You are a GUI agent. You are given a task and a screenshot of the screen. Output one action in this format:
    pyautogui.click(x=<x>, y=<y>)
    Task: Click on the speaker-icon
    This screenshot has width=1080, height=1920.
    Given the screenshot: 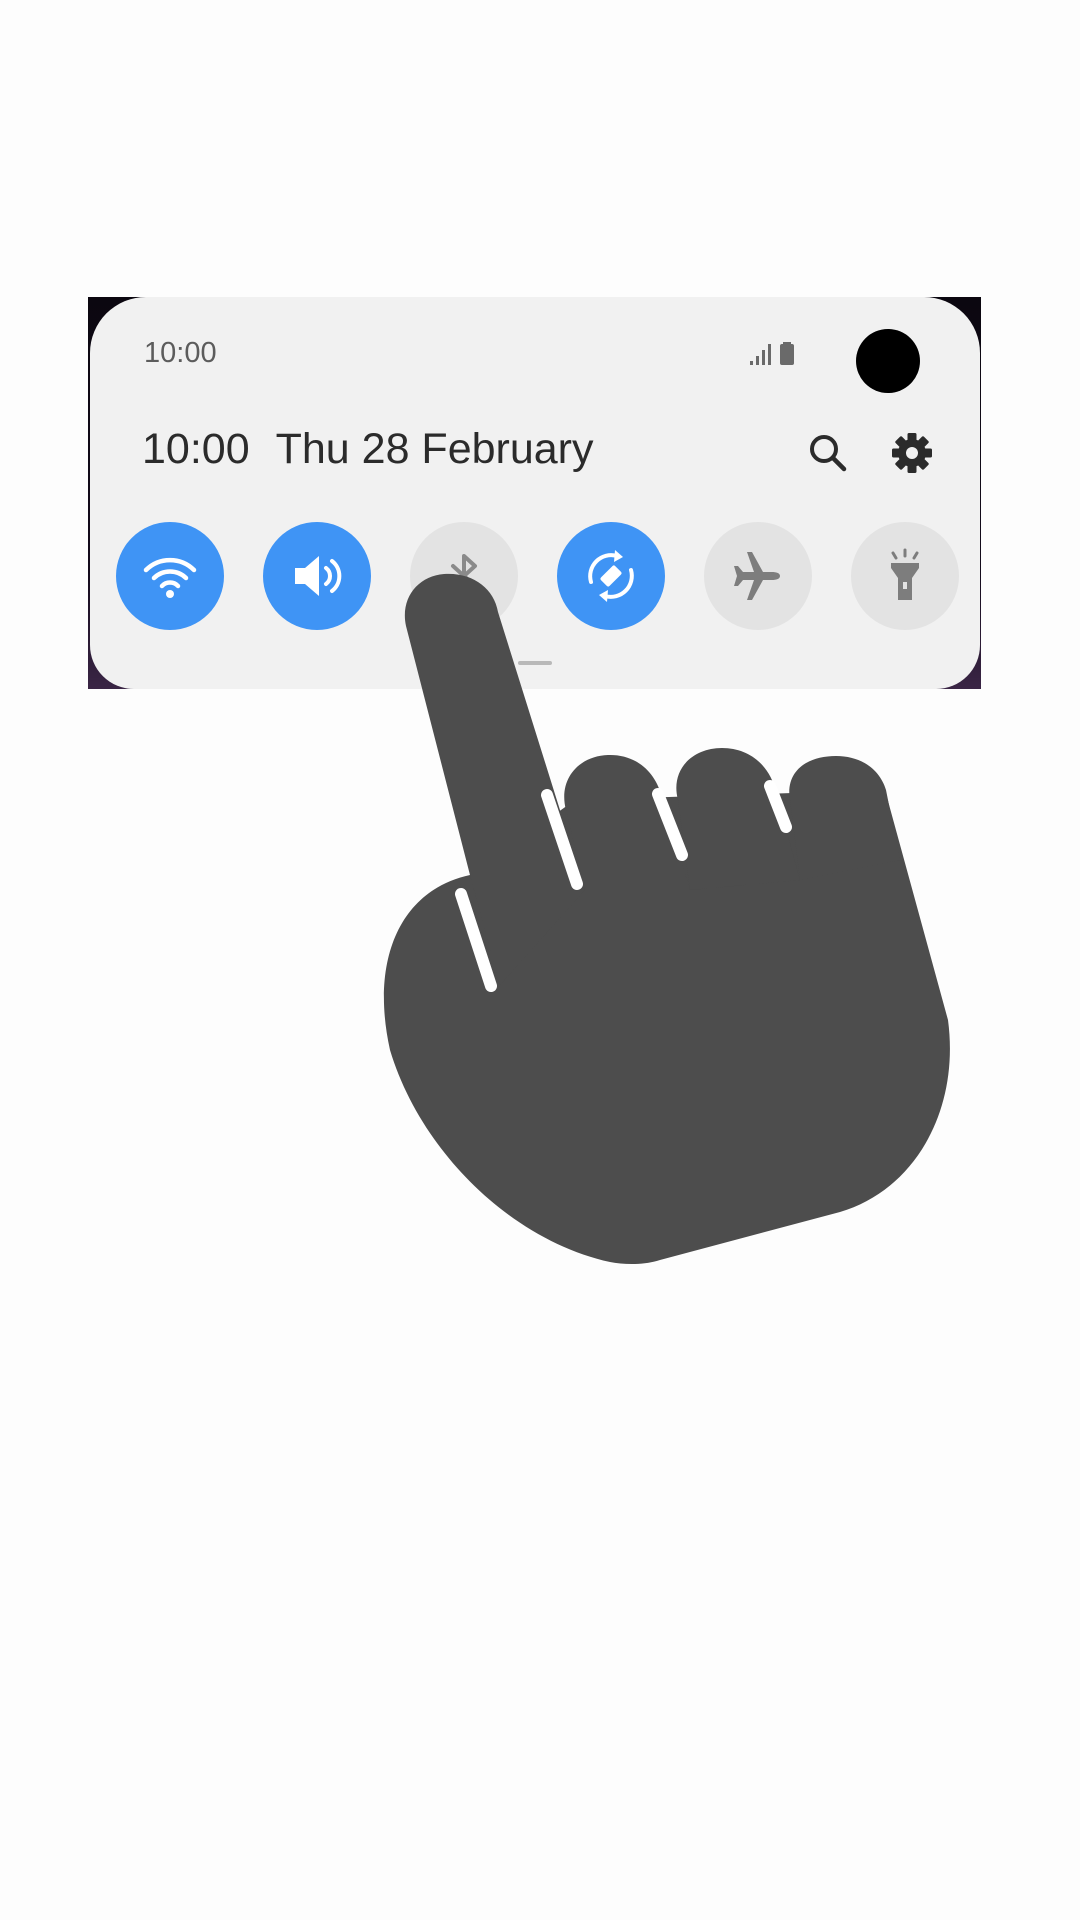 What is the action you would take?
    pyautogui.click(x=318, y=576)
    